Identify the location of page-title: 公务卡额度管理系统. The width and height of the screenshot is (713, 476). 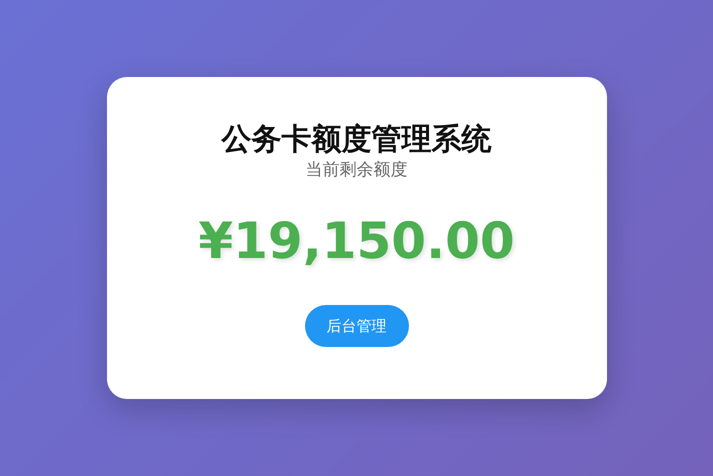
(357, 140).